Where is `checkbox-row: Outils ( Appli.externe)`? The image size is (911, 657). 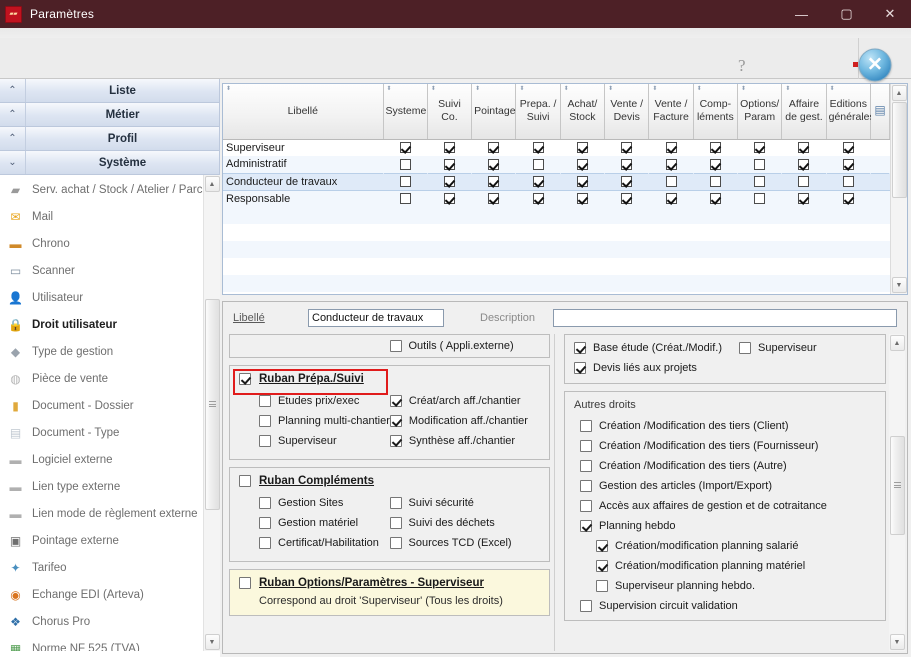
checkbox-row: Outils ( Appli.externe) is located at coordinates (465, 346).